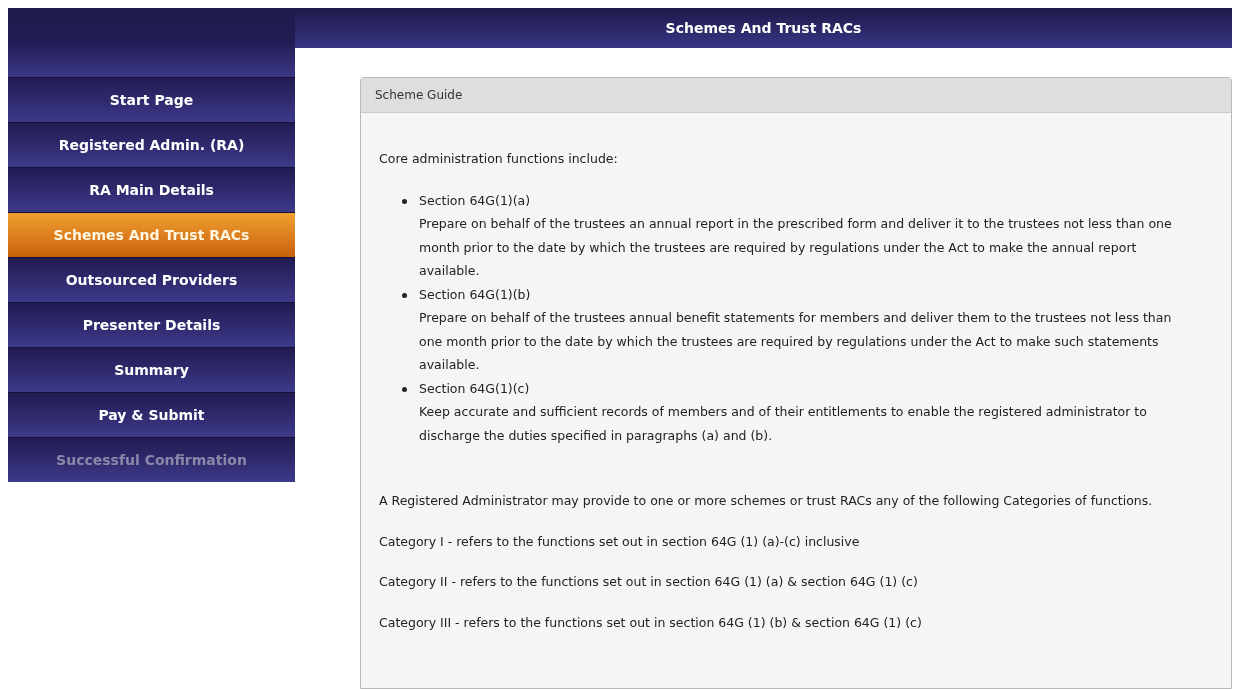 The height and width of the screenshot is (689, 1244). What do you see at coordinates (419, 95) in the screenshot?
I see `panel-title: Scheme Guide` at bounding box center [419, 95].